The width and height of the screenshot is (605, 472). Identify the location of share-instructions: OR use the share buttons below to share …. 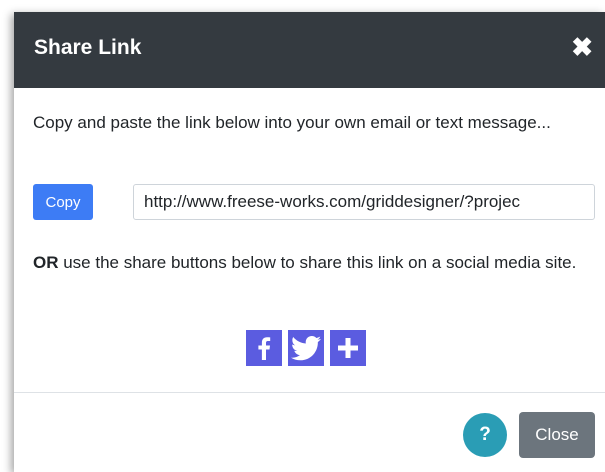
(313, 263).